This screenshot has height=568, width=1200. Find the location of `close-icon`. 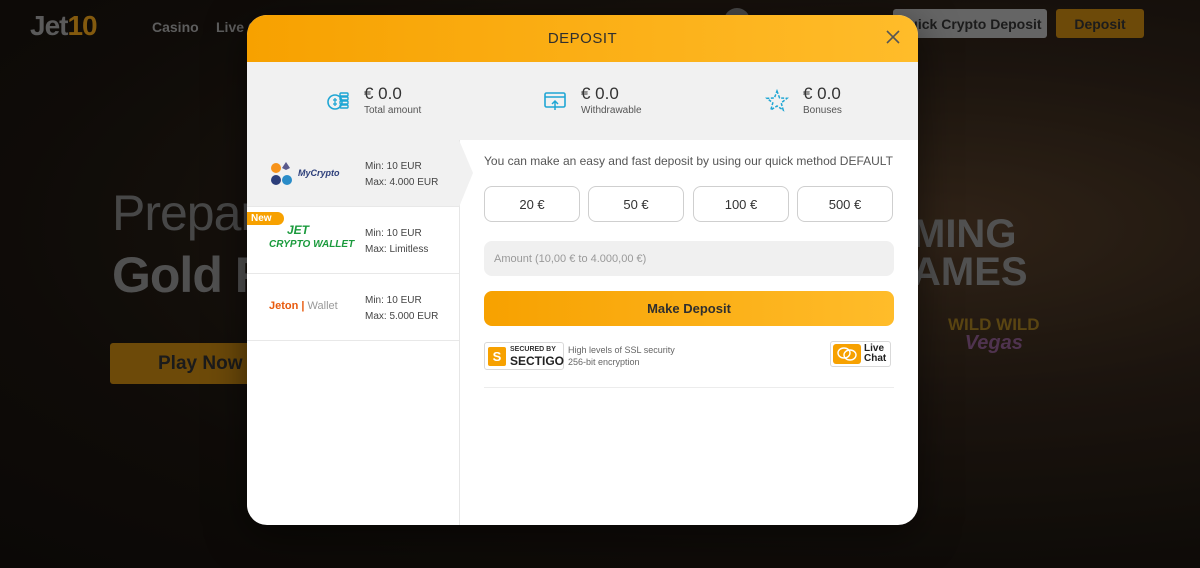

close-icon is located at coordinates (893, 36).